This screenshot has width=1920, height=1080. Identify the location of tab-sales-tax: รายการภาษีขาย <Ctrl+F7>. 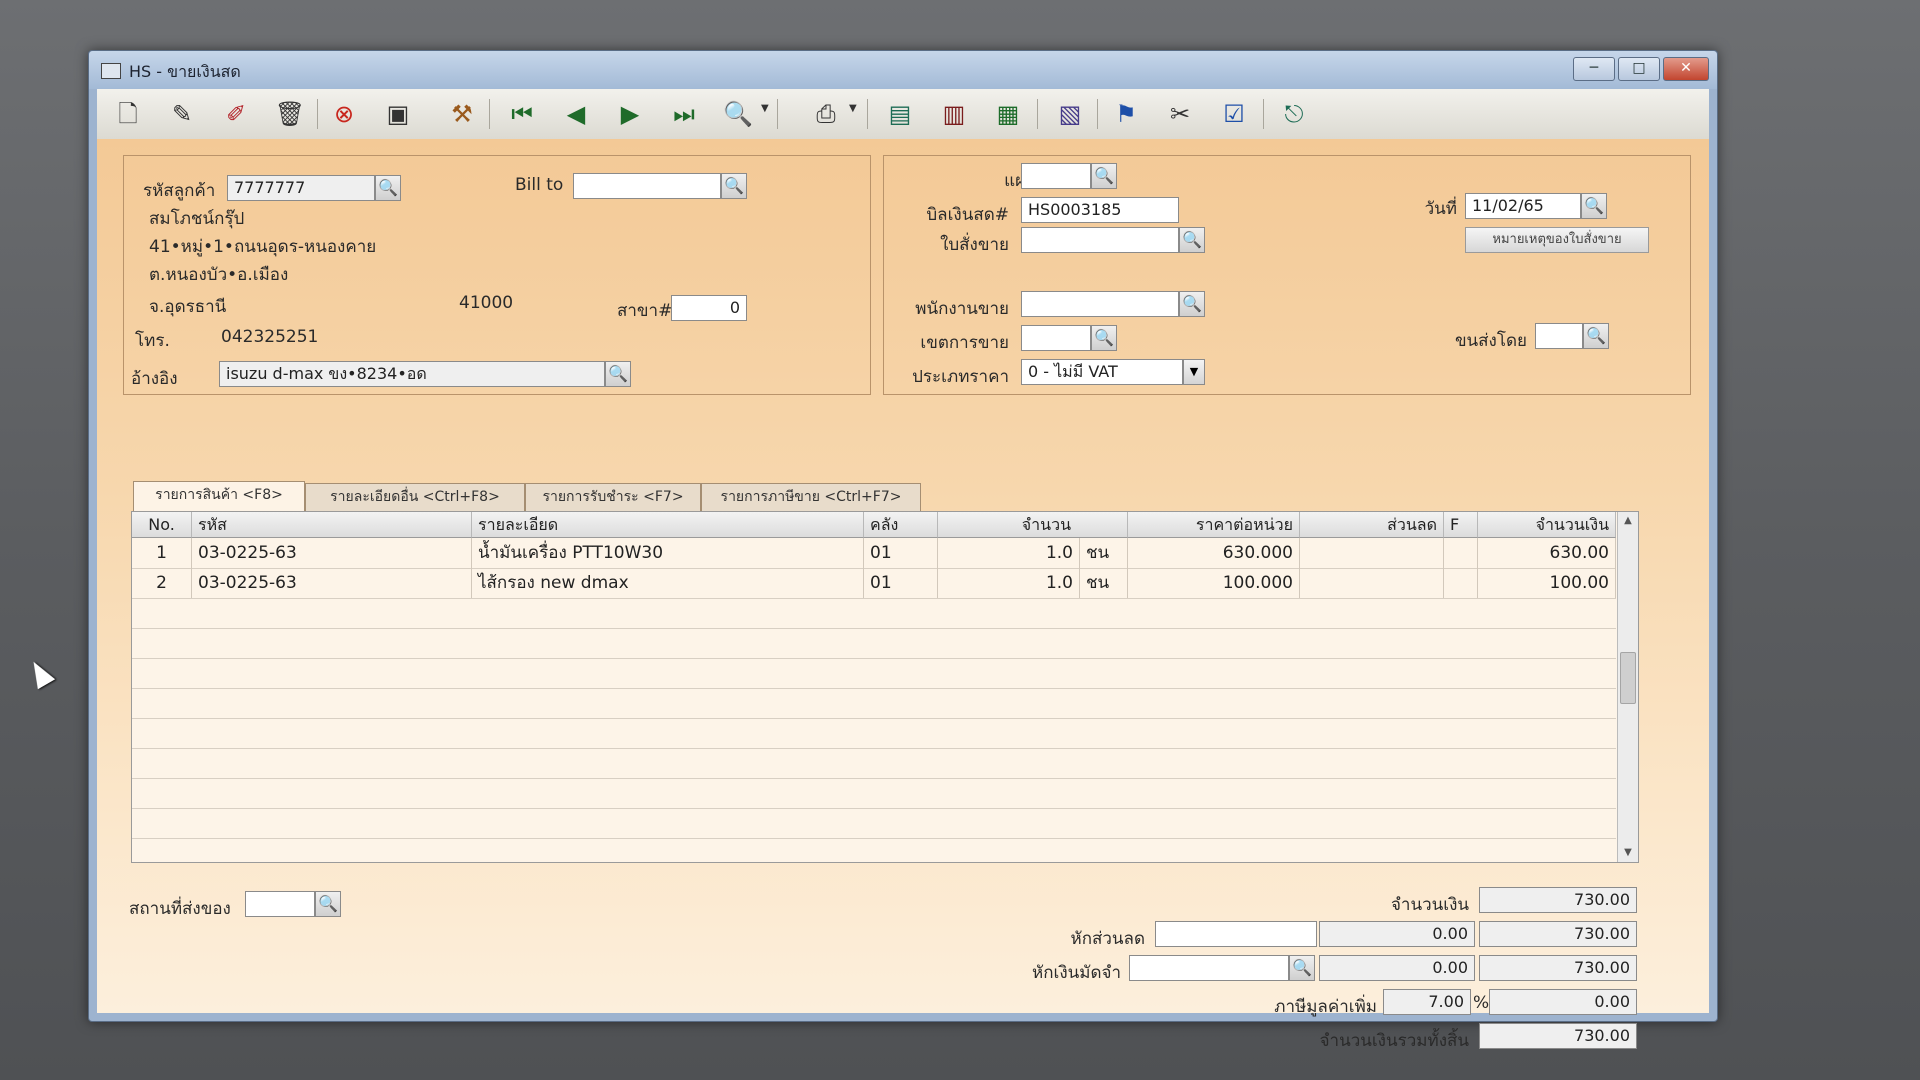
(811, 497).